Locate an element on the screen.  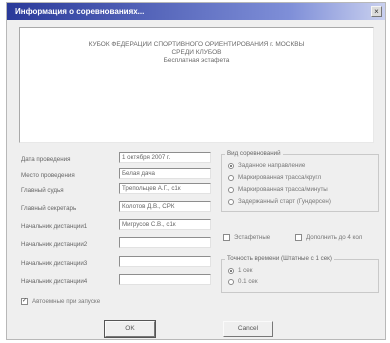
dist2-label: Начальник дистанции2 is located at coordinates (54, 244).